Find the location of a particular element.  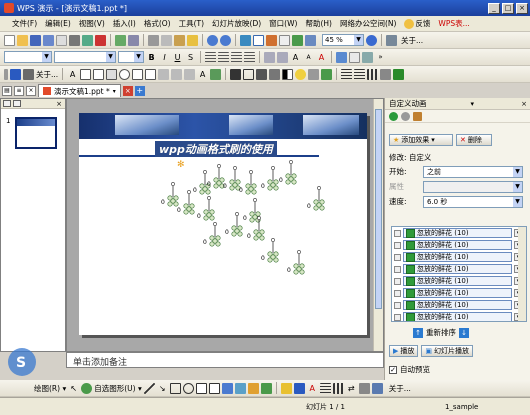

text-icon: A is located at coordinates (72, 74).